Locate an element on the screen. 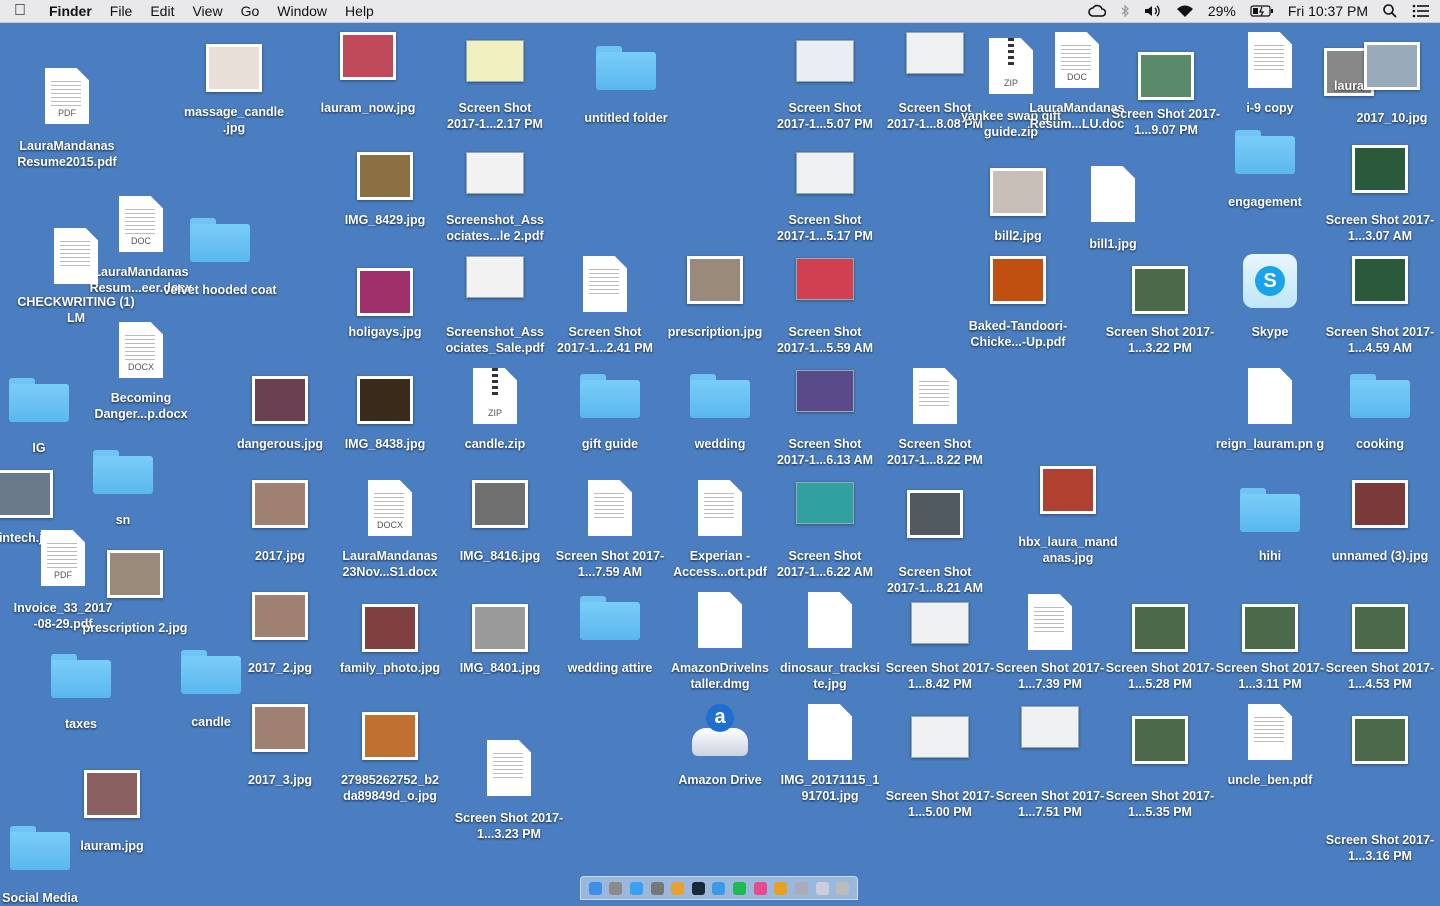 The height and width of the screenshot is (906, 1440). spotify-icon is located at coordinates (740, 888).